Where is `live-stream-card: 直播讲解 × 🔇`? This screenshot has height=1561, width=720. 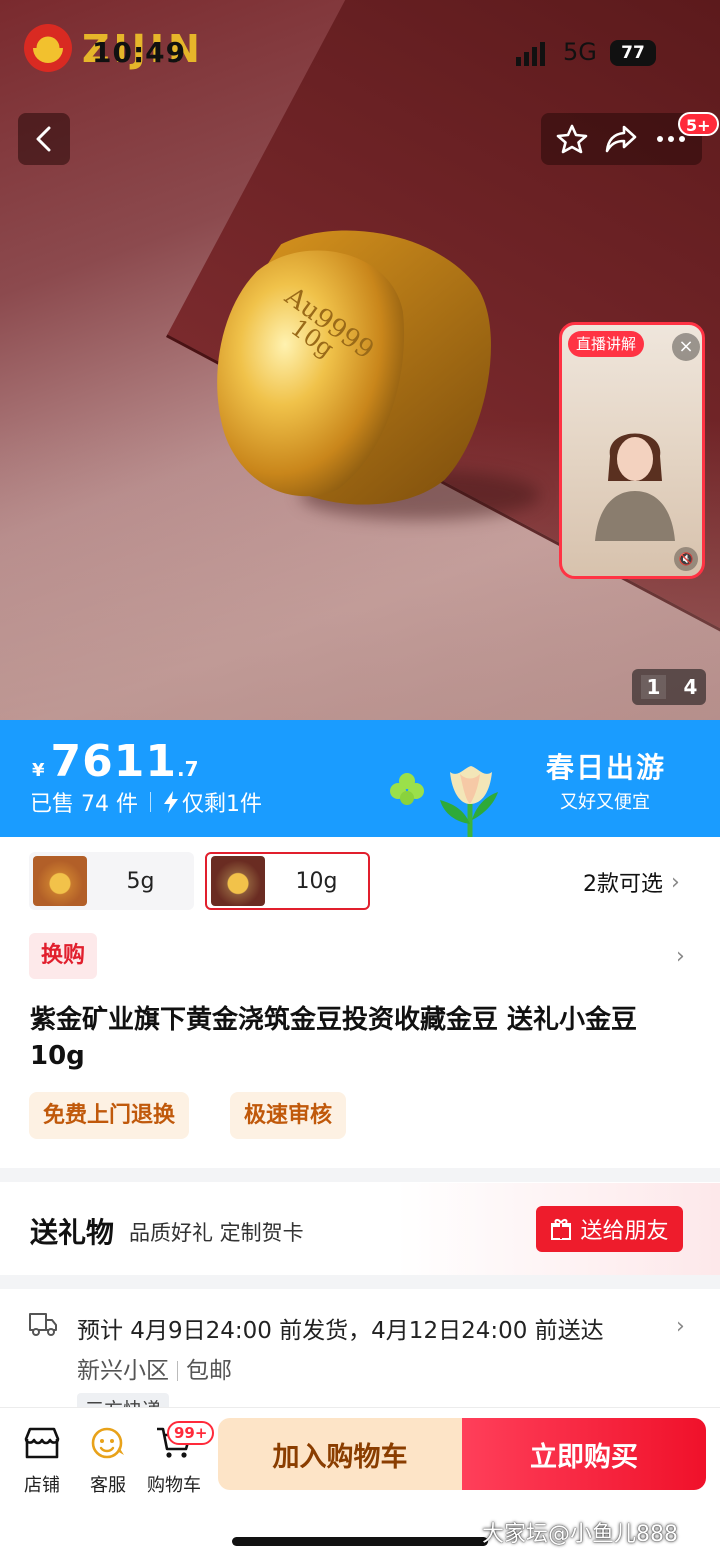 live-stream-card: 直播讲解 × 🔇 is located at coordinates (632, 450).